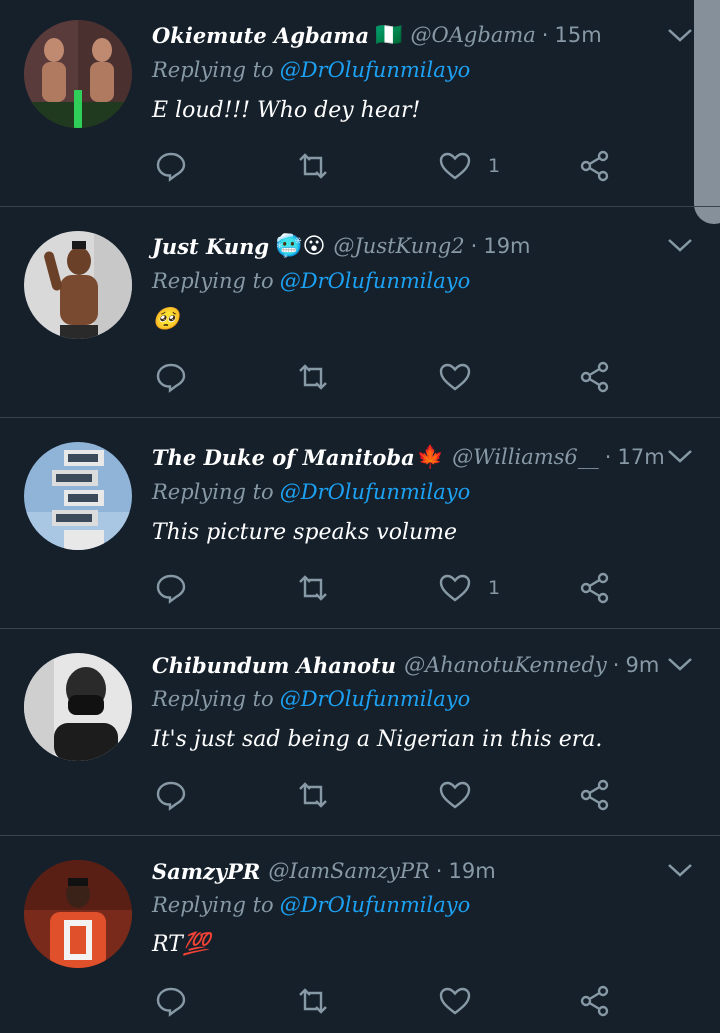 This screenshot has width=720, height=1033. I want to click on display-name: The Duke of Manitoba, so click(283, 457).